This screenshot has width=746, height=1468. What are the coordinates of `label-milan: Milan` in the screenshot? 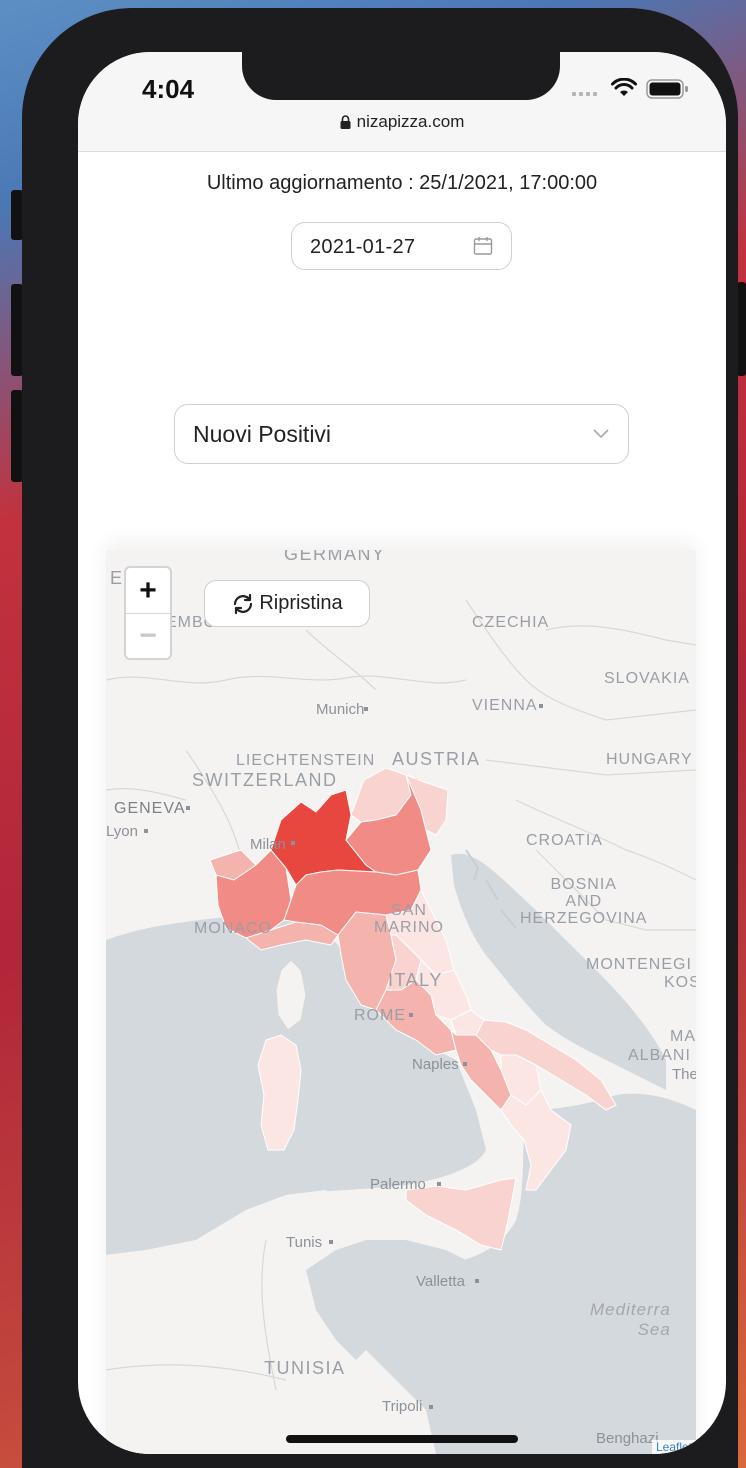 It's located at (268, 844).